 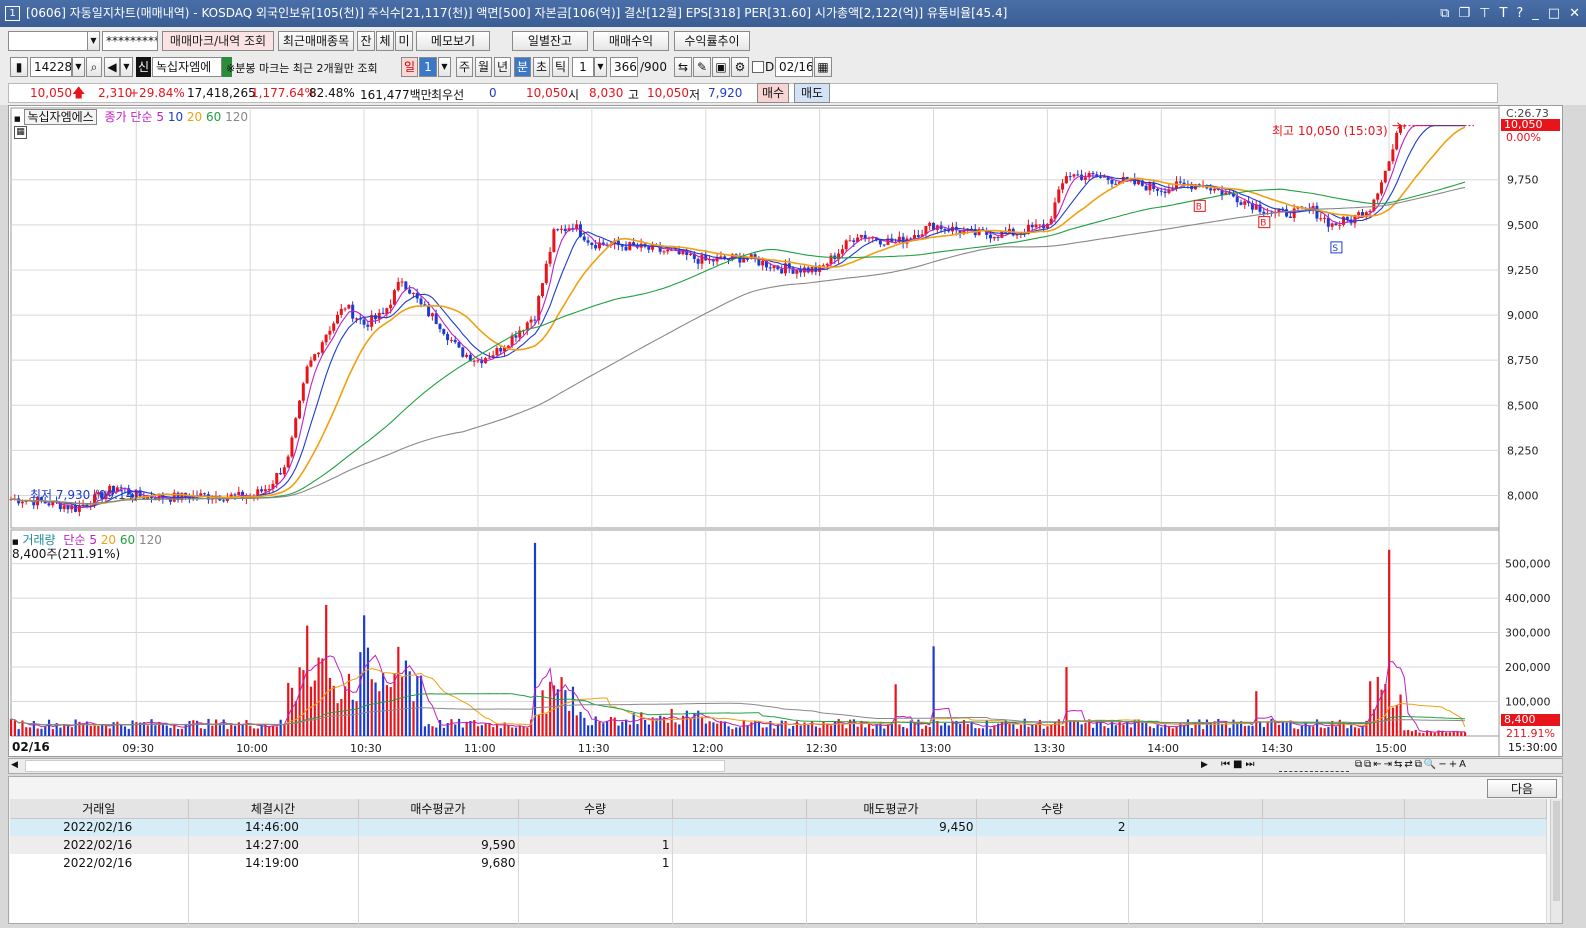 I want to click on layout-icon: ⧉, so click(x=1444, y=13).